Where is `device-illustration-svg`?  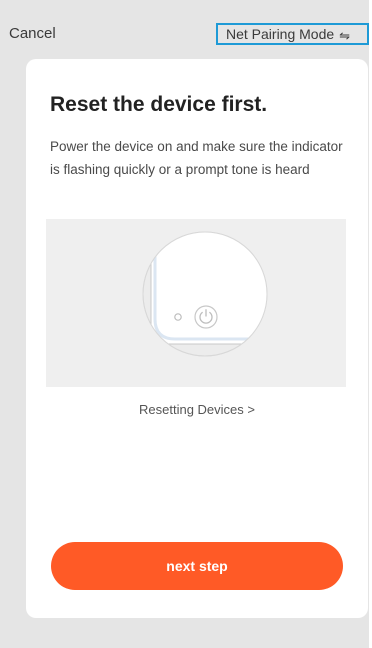 device-illustration-svg is located at coordinates (205, 294).